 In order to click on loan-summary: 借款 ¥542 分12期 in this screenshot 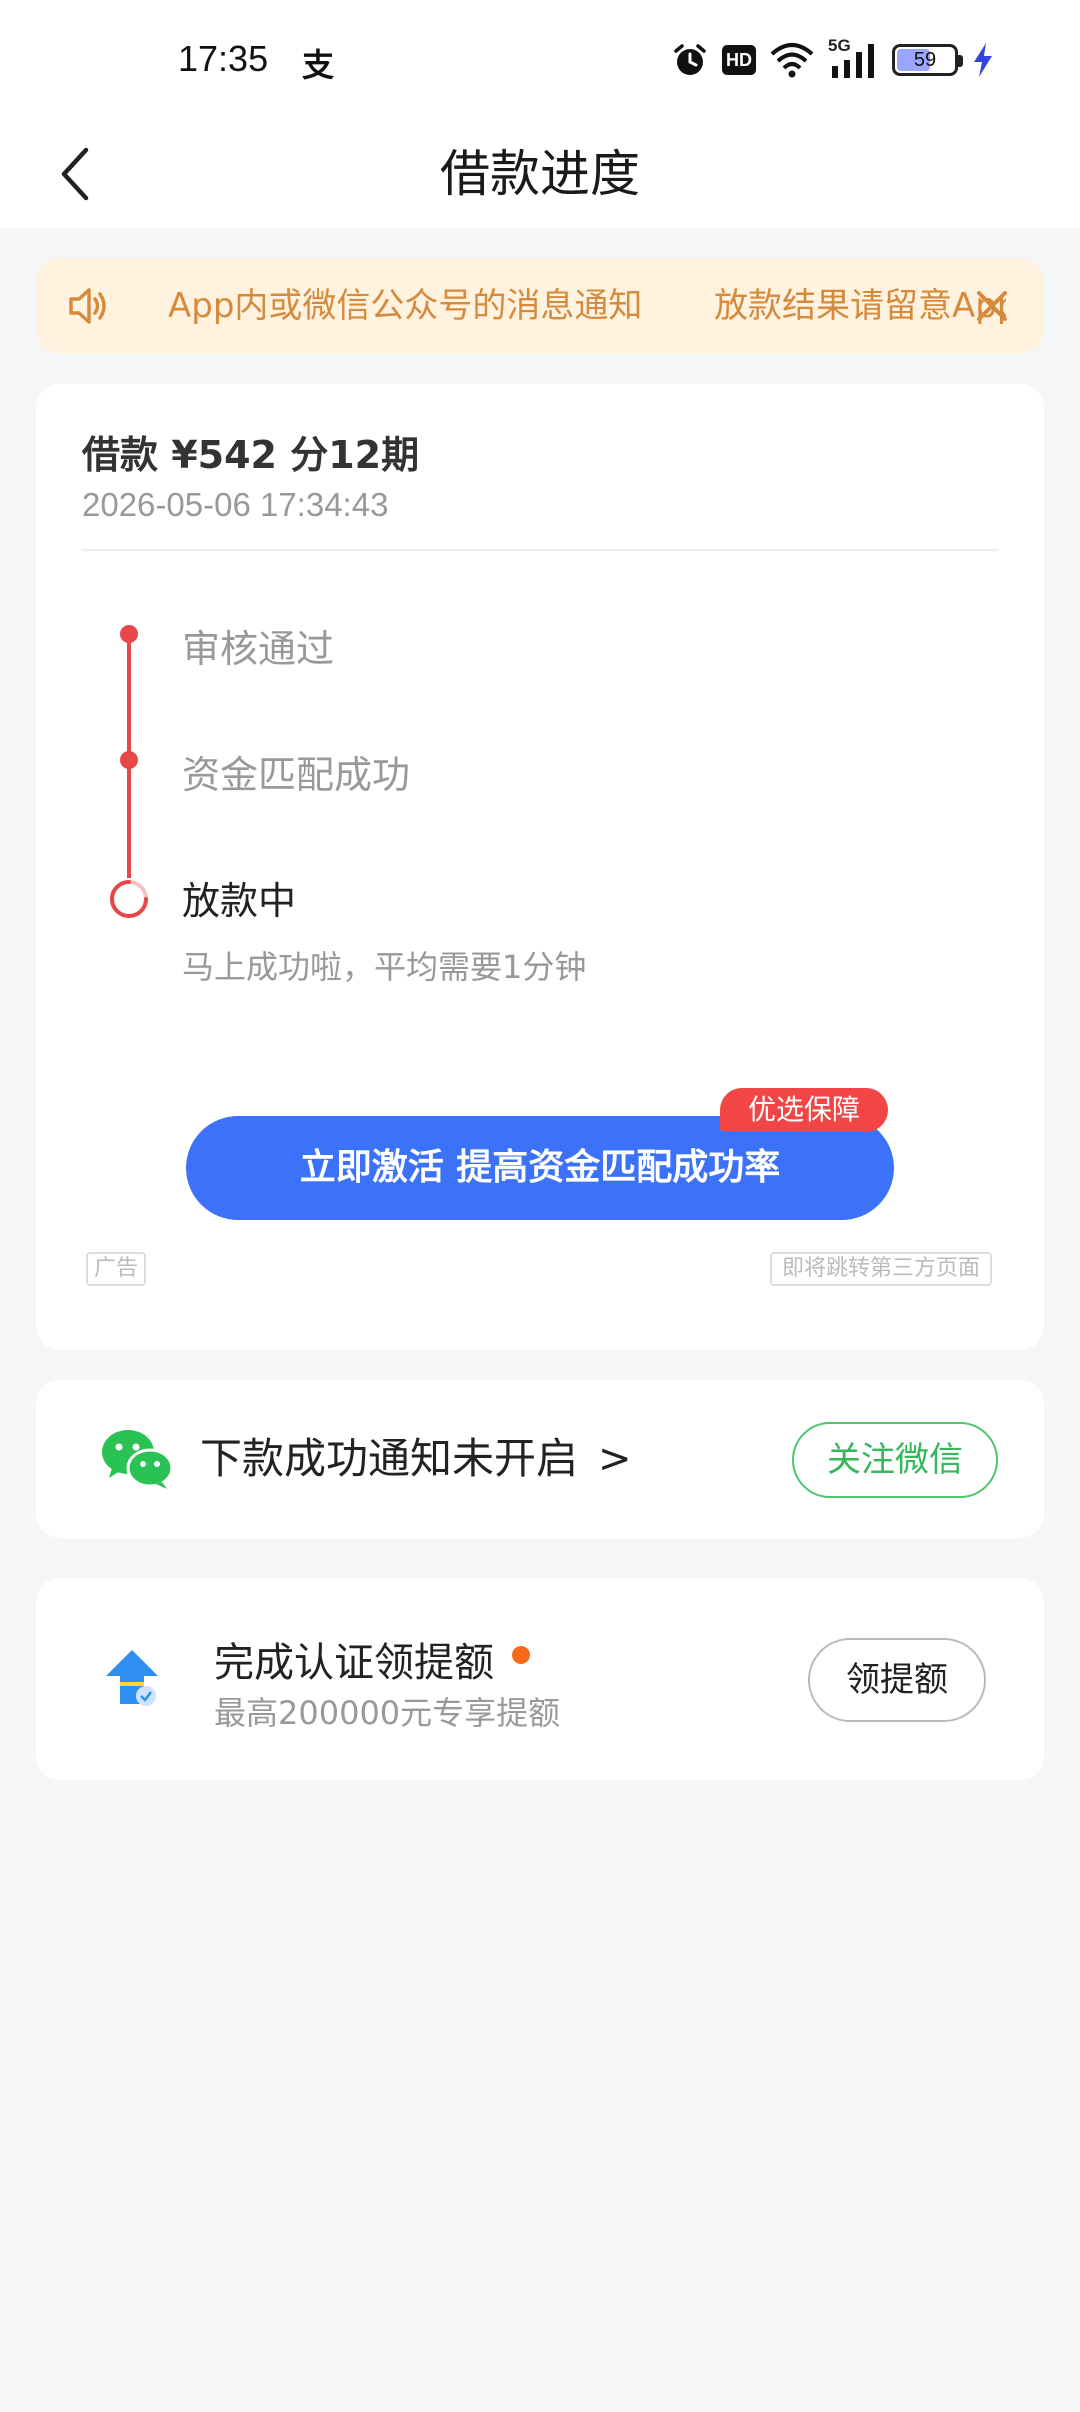, I will do `click(251, 455)`.